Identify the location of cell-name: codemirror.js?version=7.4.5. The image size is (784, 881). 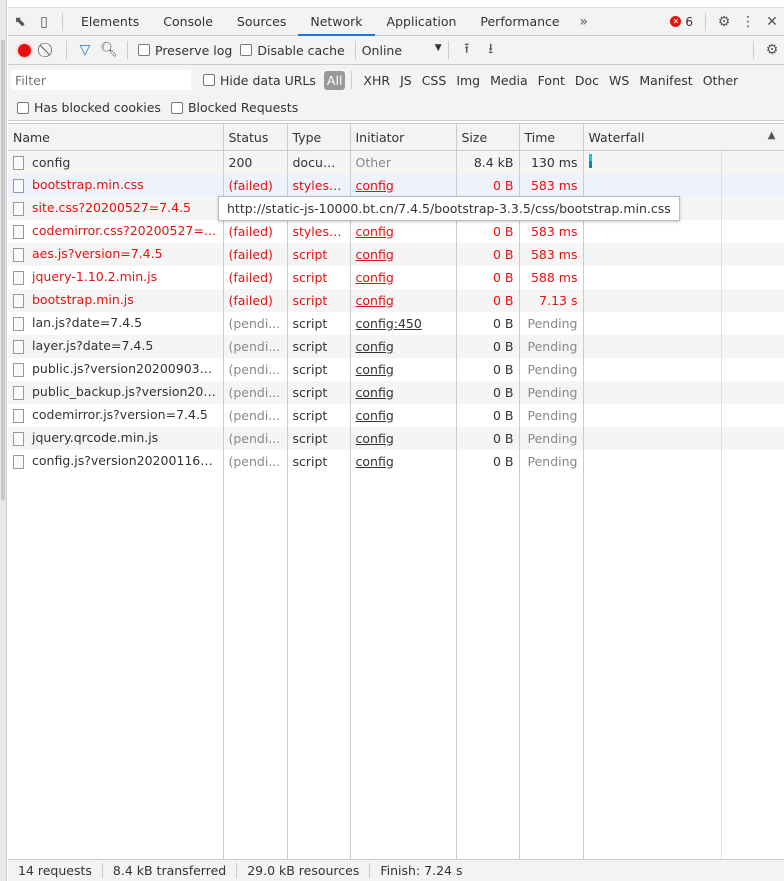
(116, 415).